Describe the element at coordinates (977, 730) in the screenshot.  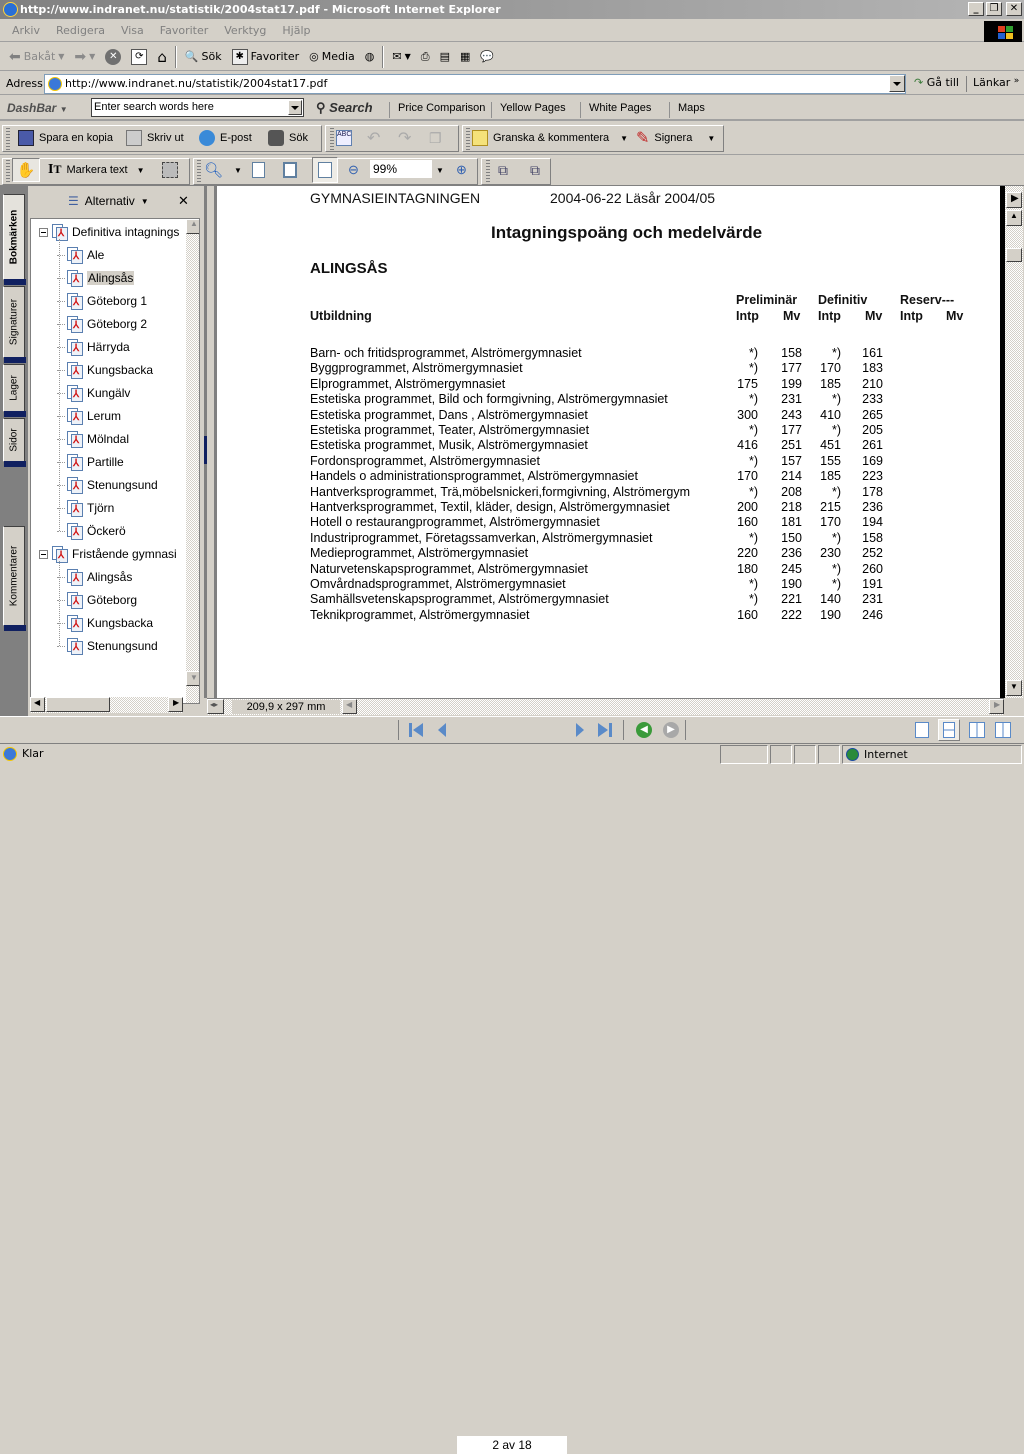
I see `facing-layout-button` at that location.